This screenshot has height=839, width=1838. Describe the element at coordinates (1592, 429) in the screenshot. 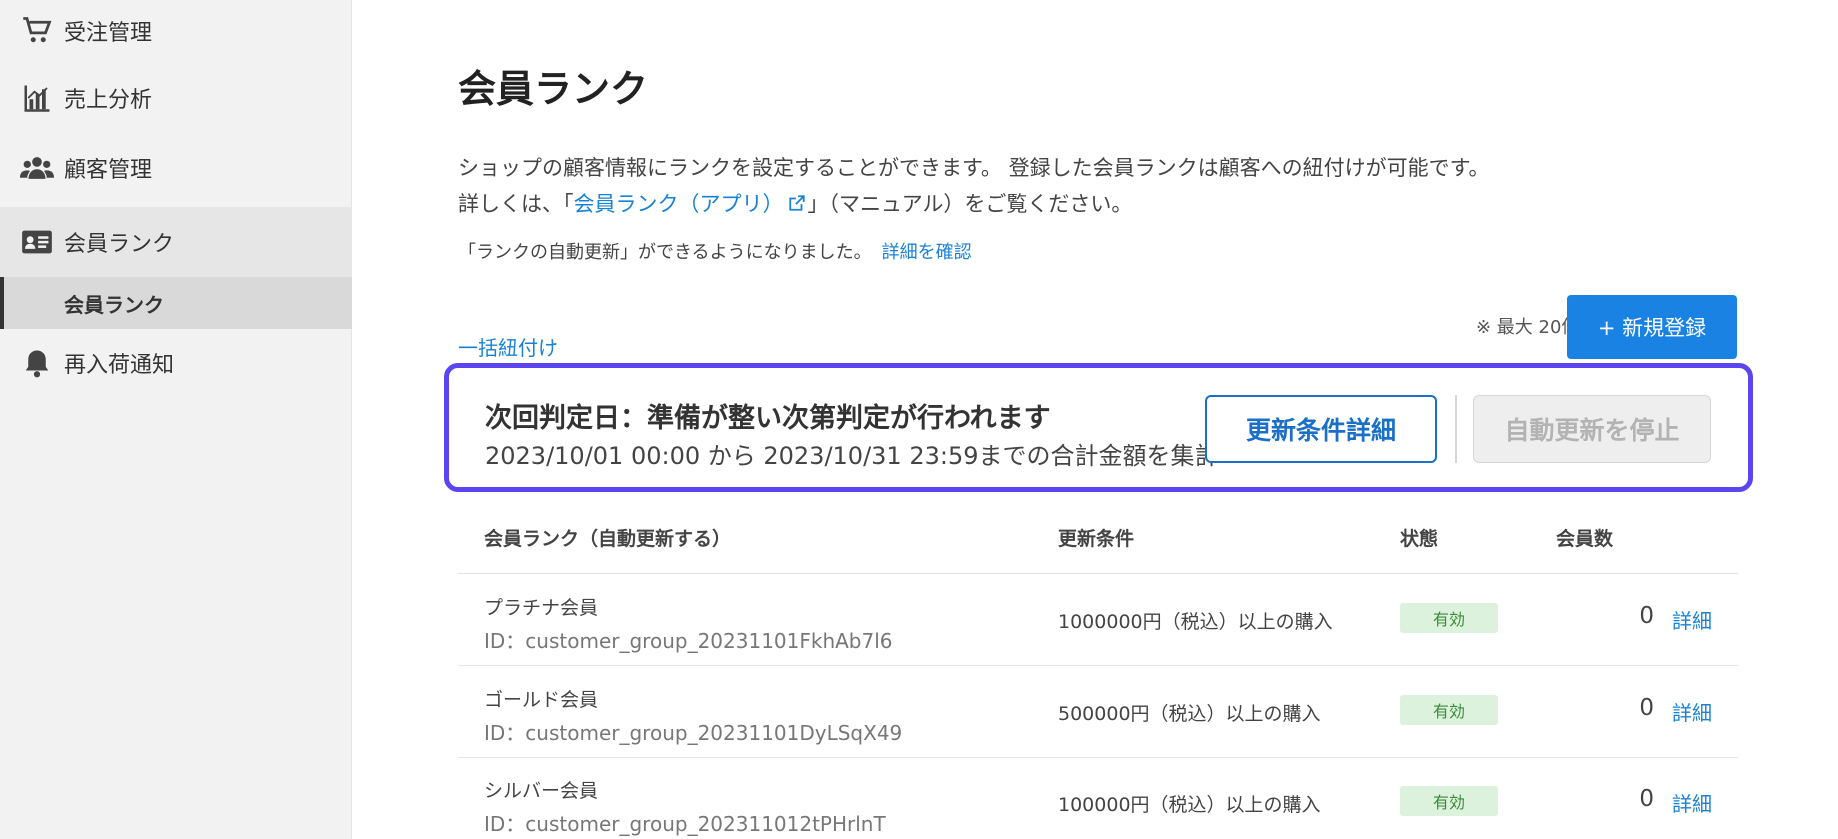

I see `stop-auto-update-button: 自動更新を停止` at that location.